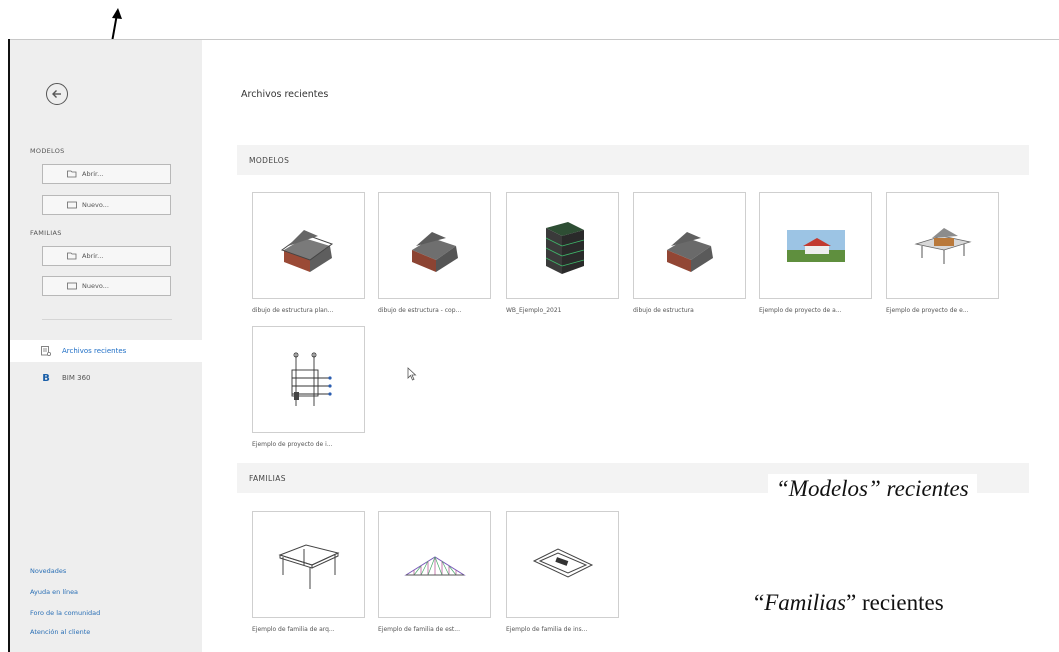 The image size is (1059, 652). I want to click on sidebar-item-label: BIM 360, so click(76, 378).